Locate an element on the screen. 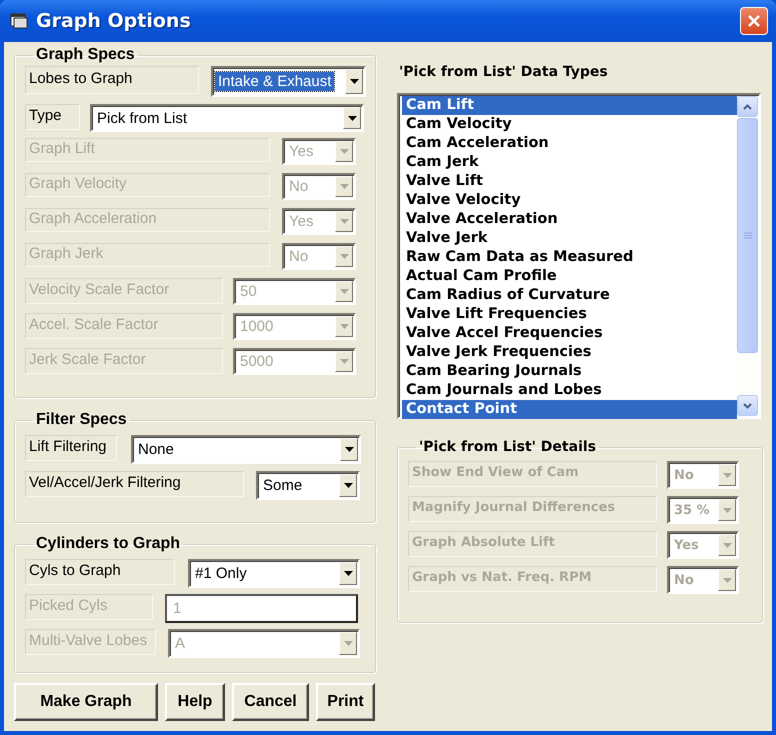 The image size is (776, 735). scroll-up-button is located at coordinates (747, 106).